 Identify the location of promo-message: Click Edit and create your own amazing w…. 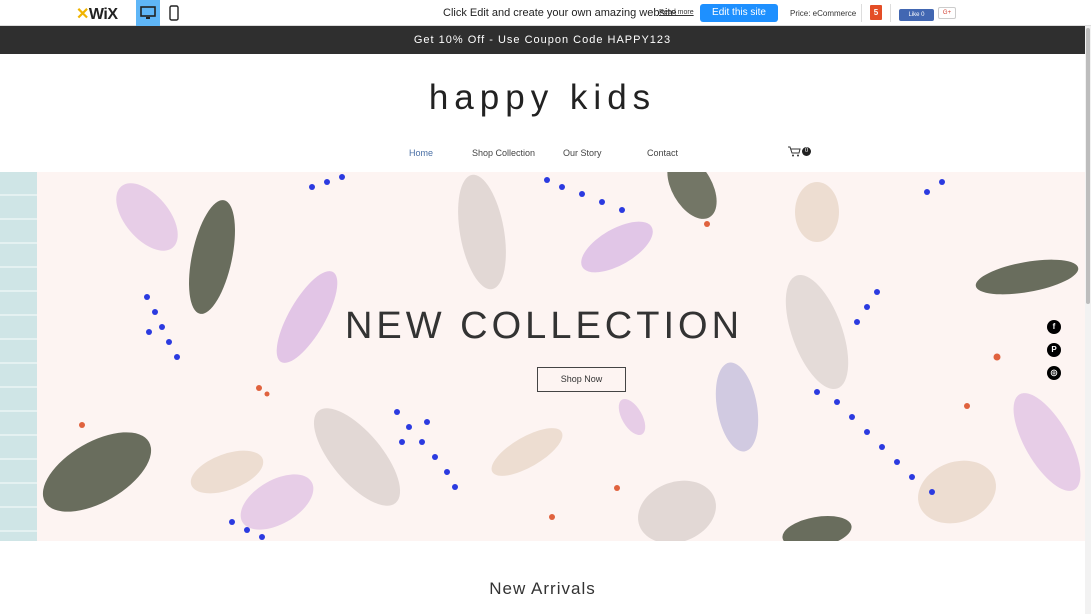
(560, 13).